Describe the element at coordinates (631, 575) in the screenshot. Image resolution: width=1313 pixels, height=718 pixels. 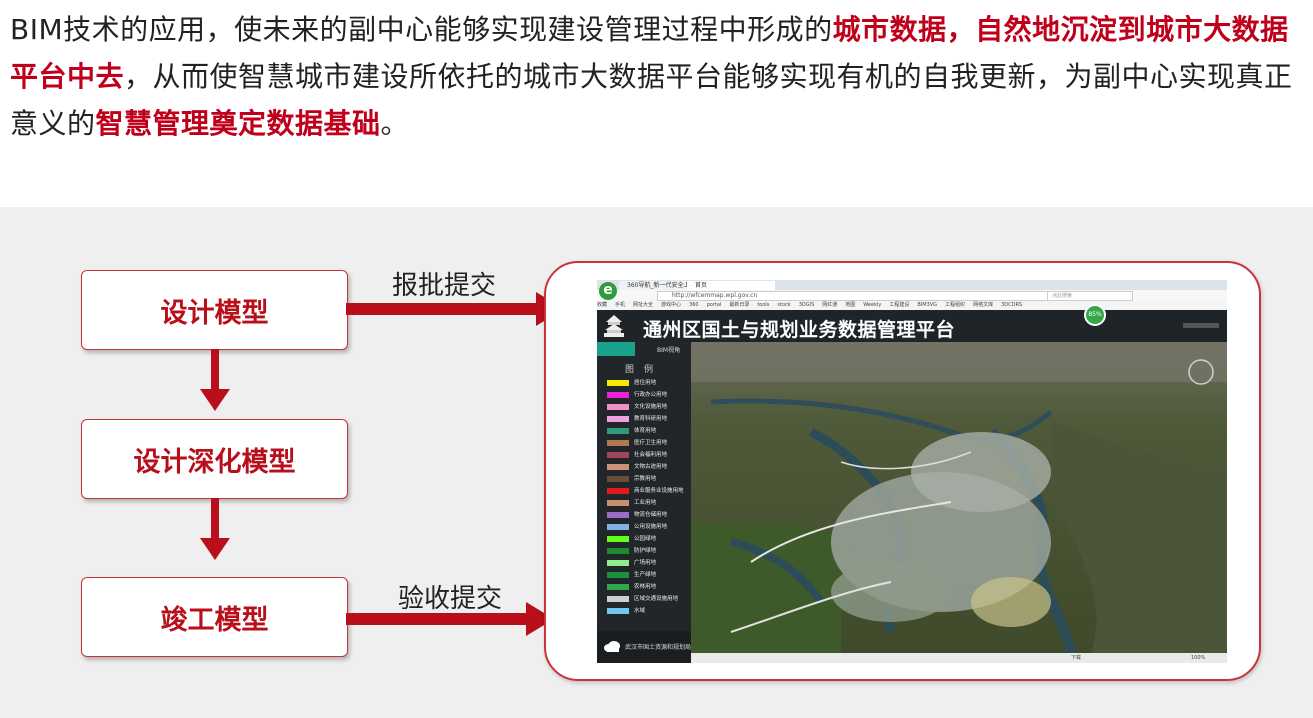
I see `legend-item: 生产绿地` at that location.